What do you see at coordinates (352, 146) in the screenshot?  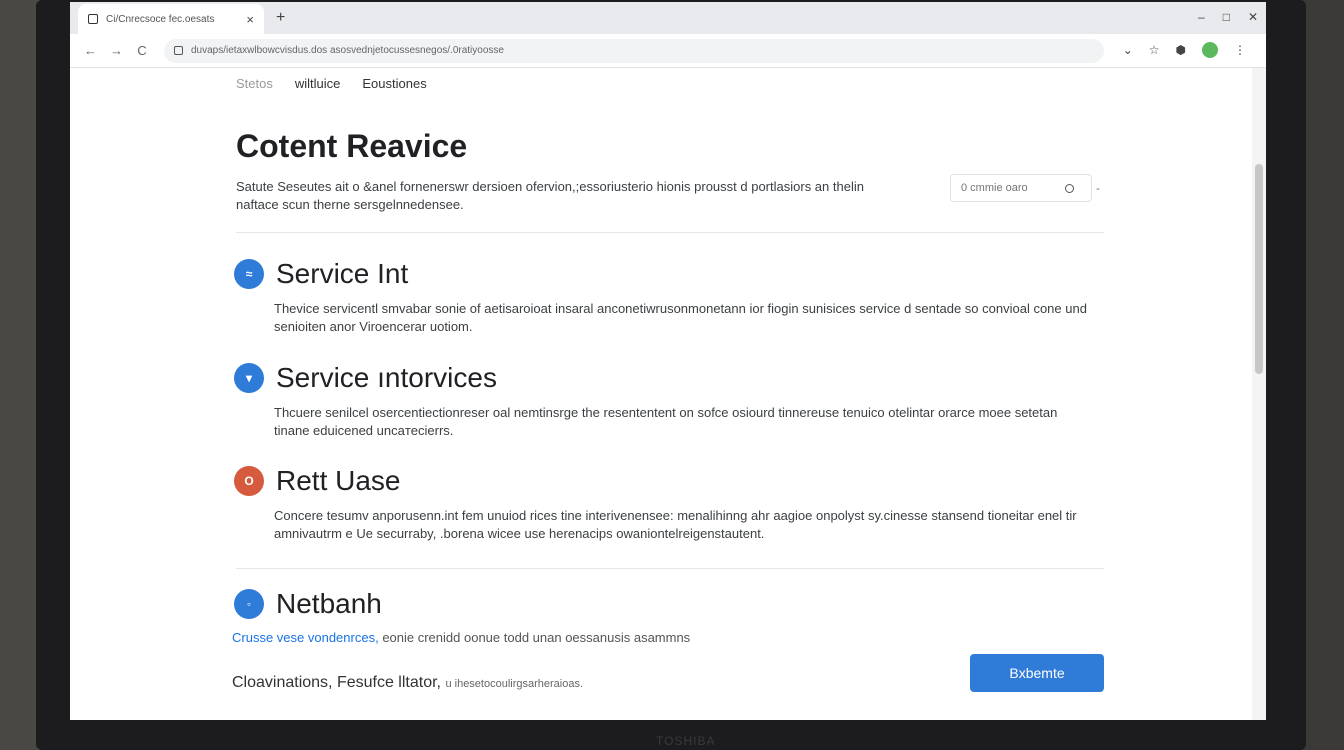 I see `page-title: Cotent Reavice` at bounding box center [352, 146].